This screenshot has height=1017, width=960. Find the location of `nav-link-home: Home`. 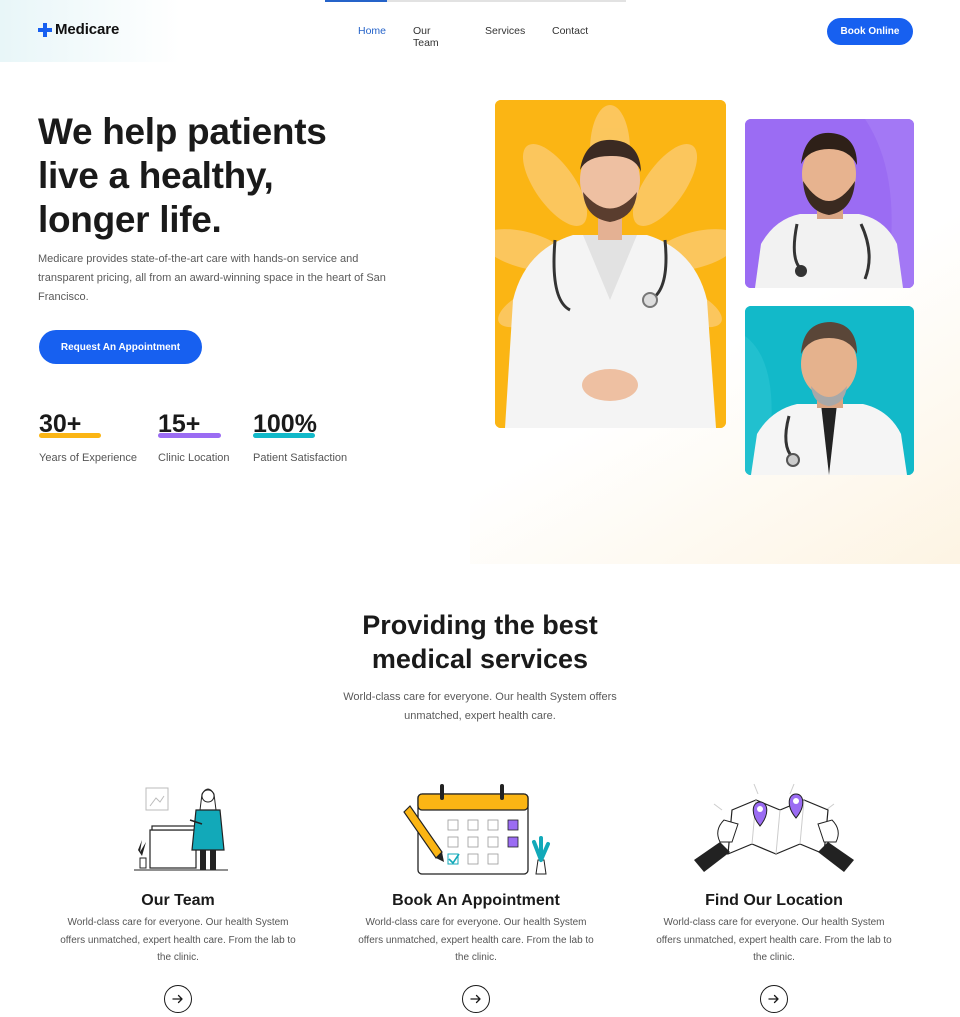

nav-link-home: Home is located at coordinates (372, 31).